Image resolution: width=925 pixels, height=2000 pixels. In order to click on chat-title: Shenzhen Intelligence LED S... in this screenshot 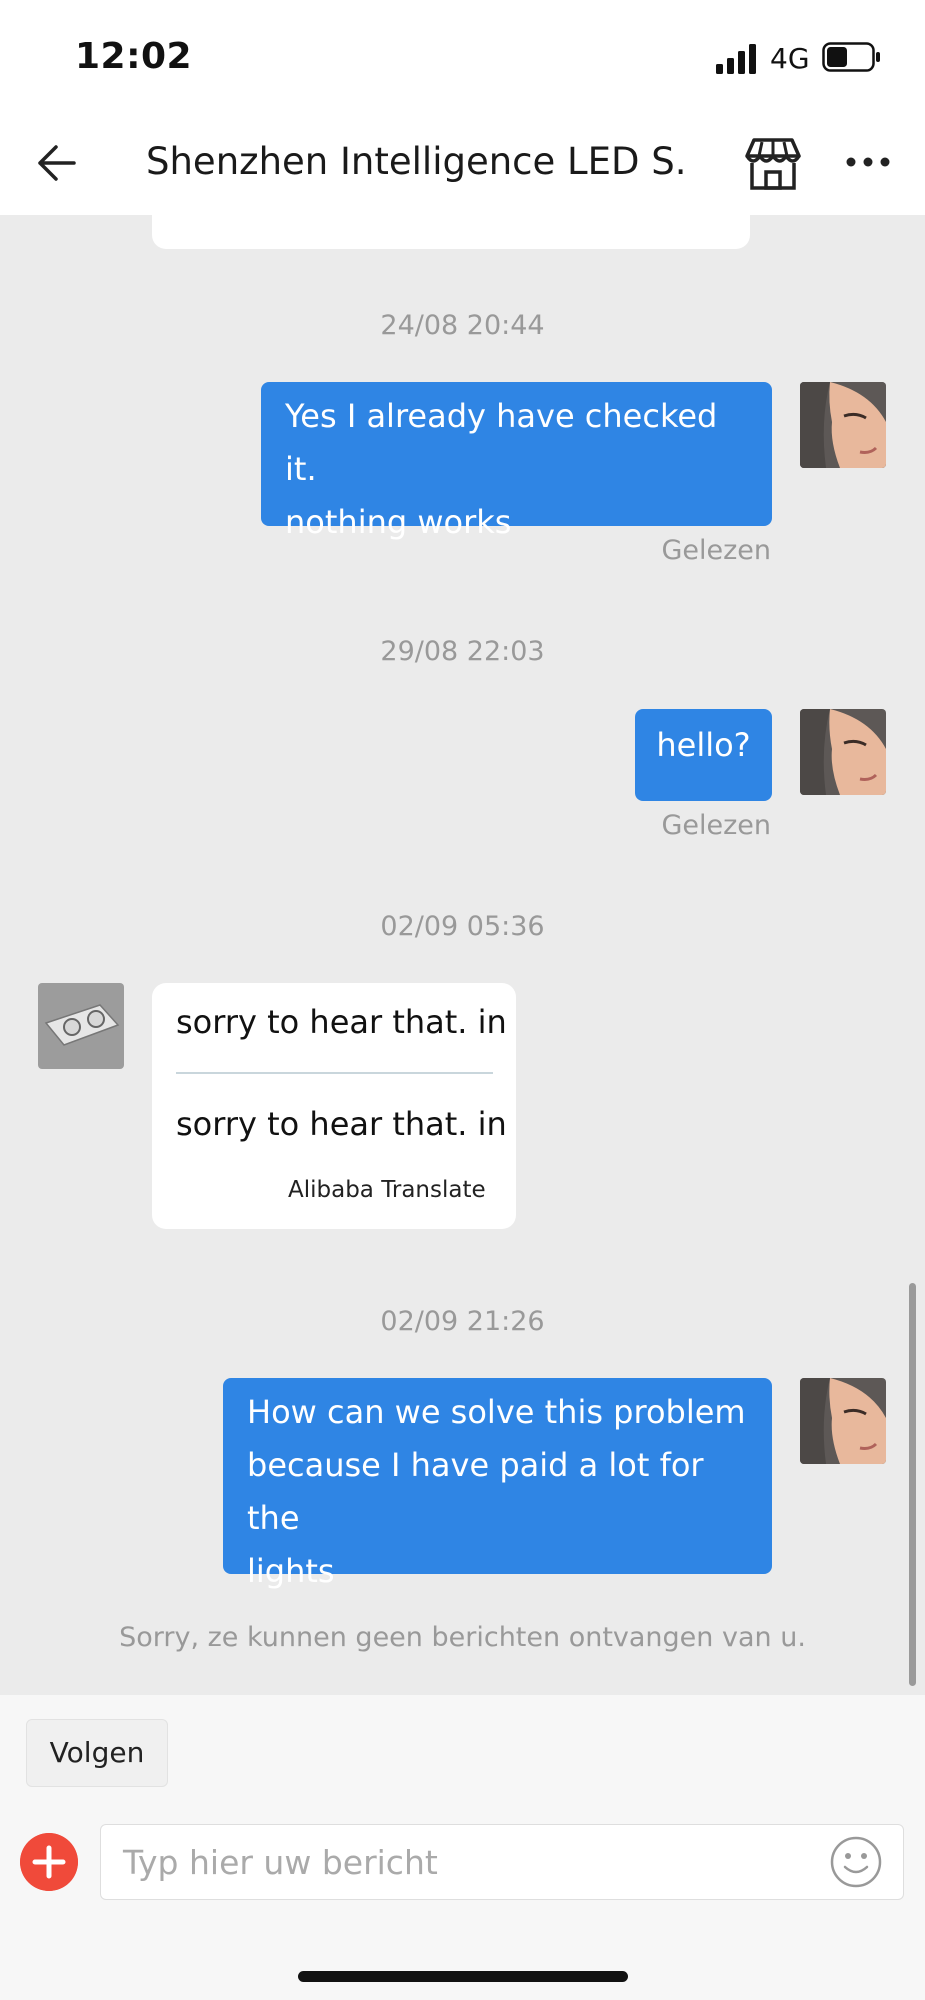, I will do `click(416, 161)`.